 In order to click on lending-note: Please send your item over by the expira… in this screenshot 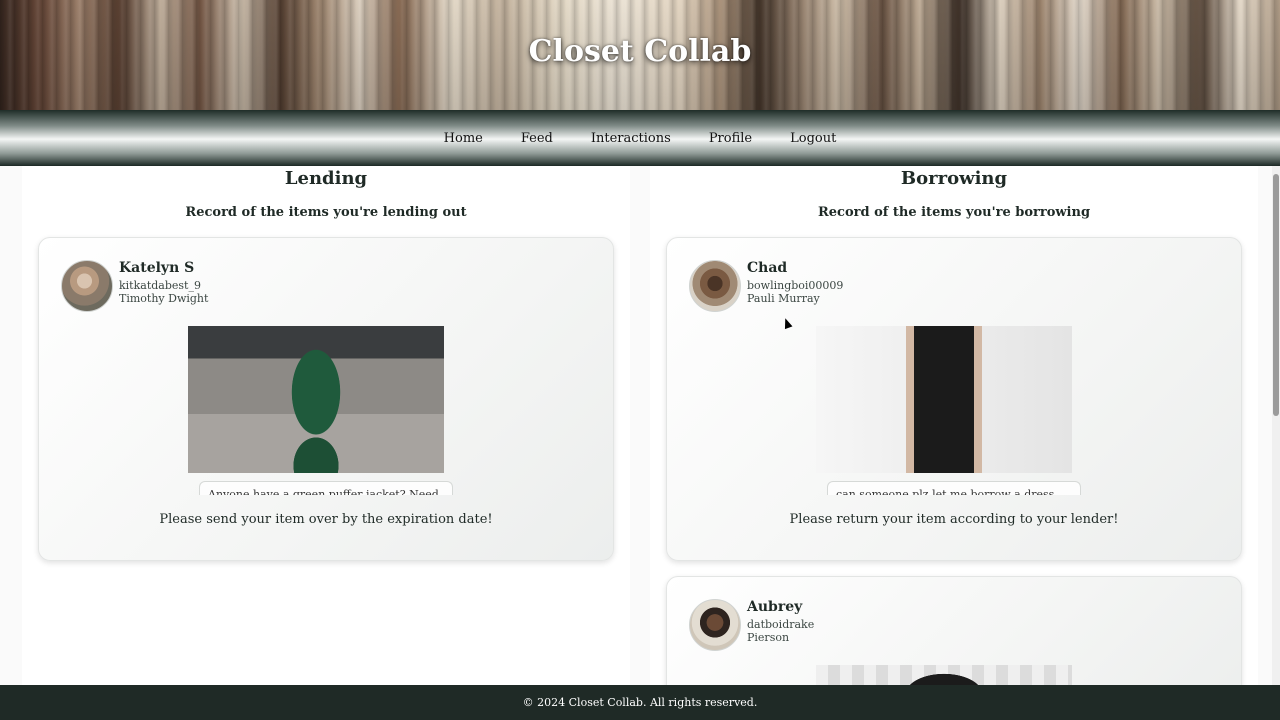, I will do `click(326, 519)`.